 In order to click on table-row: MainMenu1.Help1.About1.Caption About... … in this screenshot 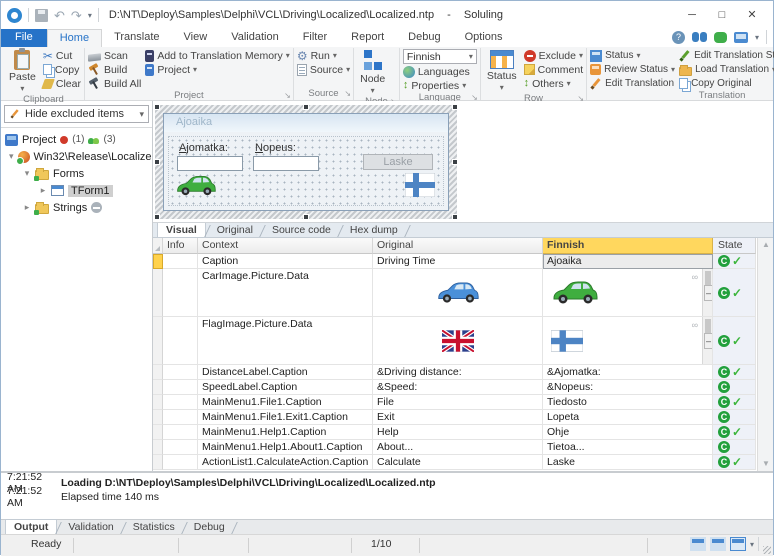, I will do `click(455, 447)`.